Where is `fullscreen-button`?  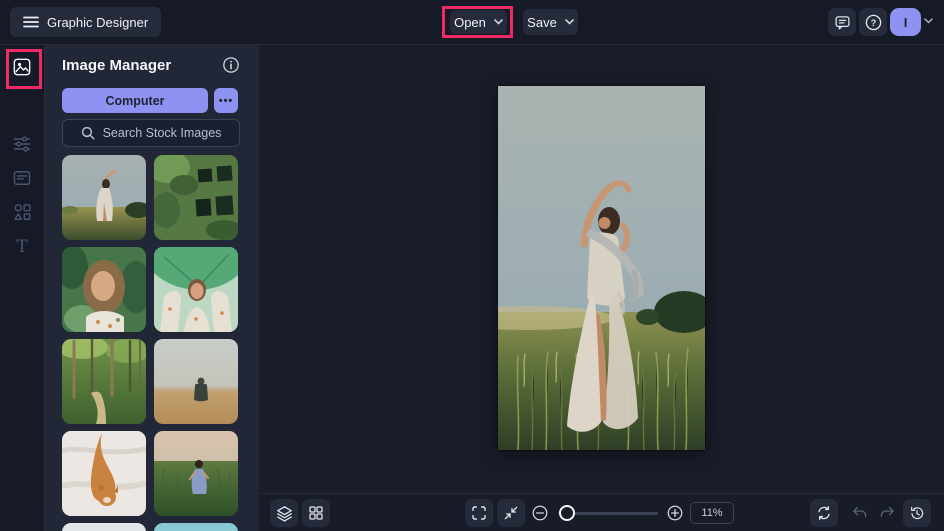
fullscreen-button is located at coordinates (479, 513).